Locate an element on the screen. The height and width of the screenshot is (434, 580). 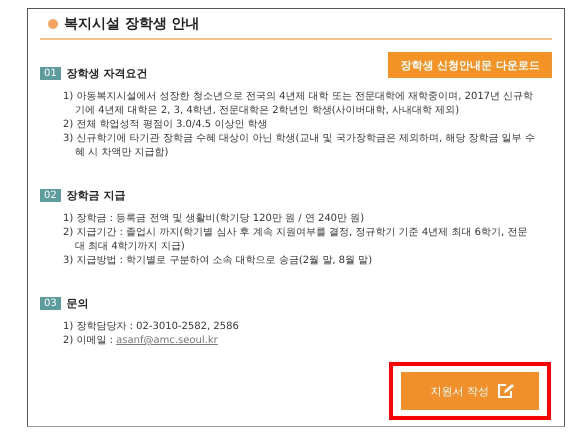
bullet-icon is located at coordinates (53, 23).